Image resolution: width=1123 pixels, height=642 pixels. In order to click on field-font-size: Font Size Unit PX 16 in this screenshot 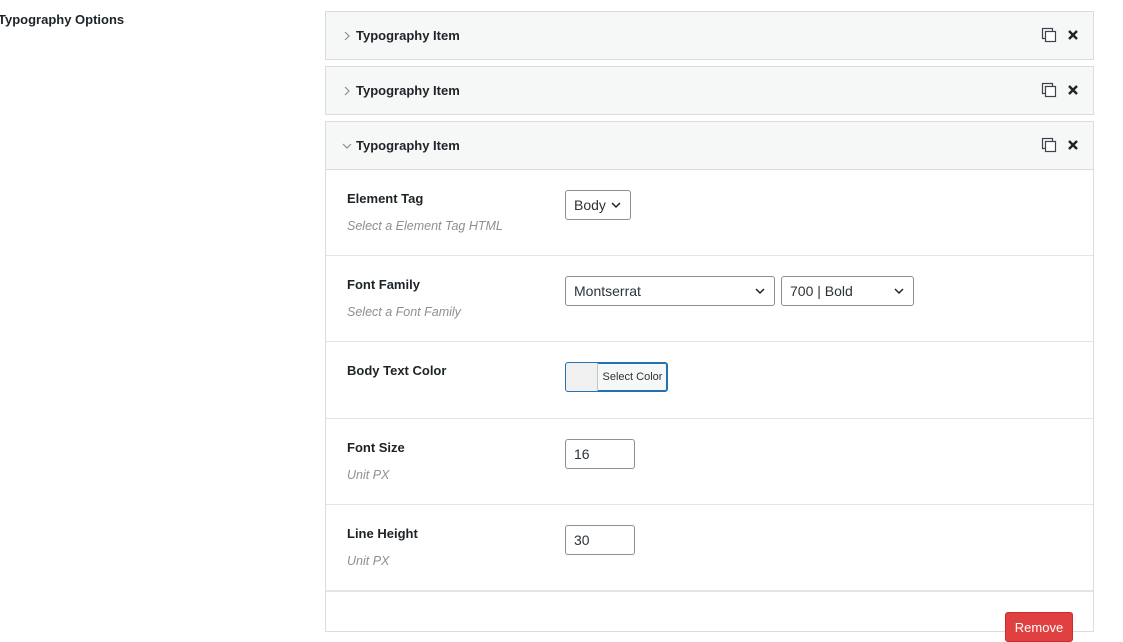, I will do `click(709, 462)`.